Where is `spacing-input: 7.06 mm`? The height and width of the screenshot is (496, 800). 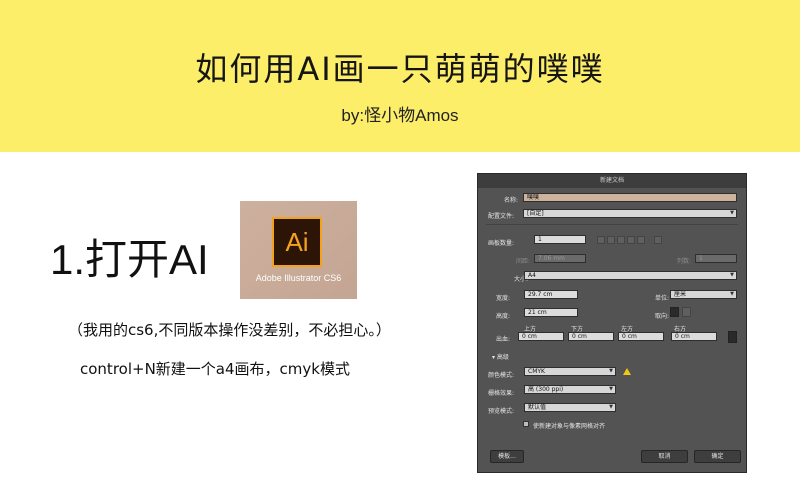
spacing-input: 7.06 mm is located at coordinates (560, 258).